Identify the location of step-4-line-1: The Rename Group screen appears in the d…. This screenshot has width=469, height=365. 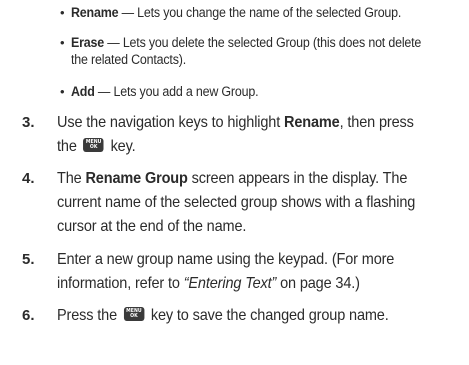
(232, 178).